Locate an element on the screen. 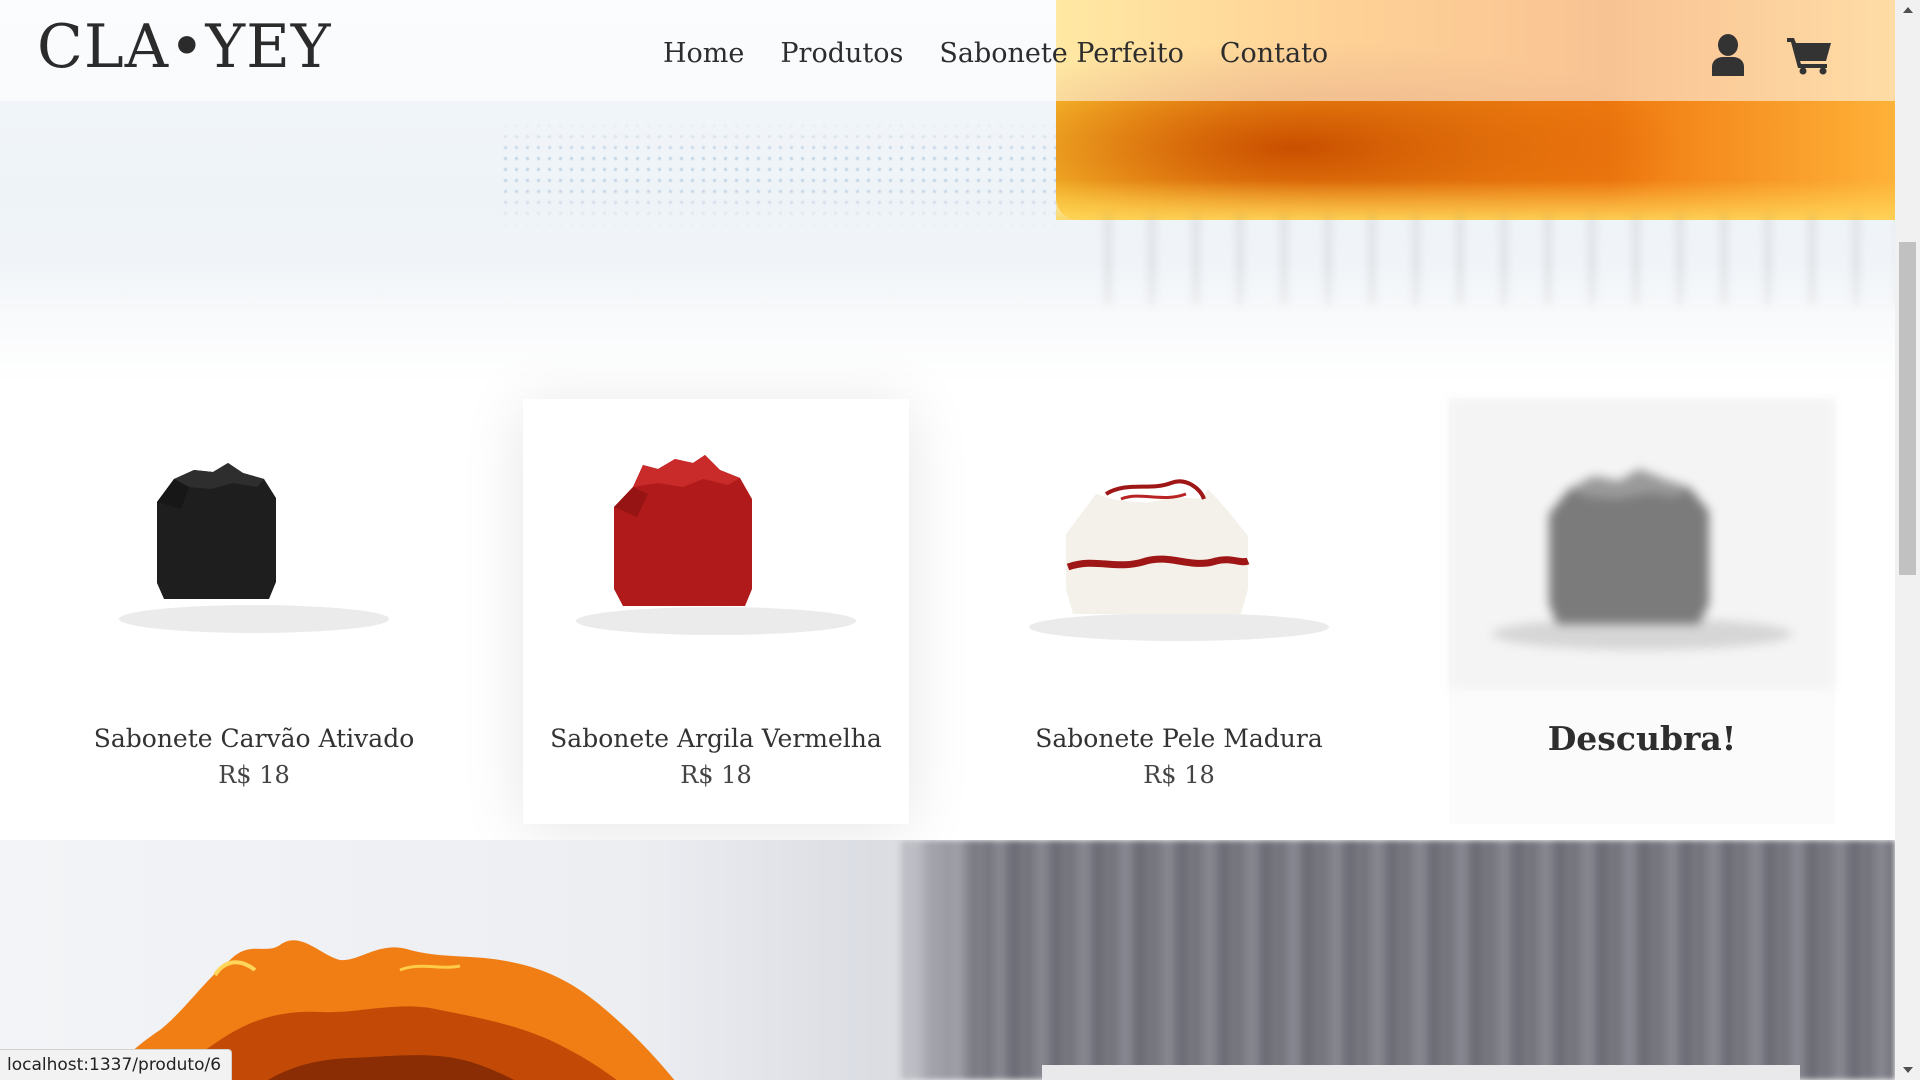  product-name: Sabonete Pele Madura is located at coordinates (1179, 738).